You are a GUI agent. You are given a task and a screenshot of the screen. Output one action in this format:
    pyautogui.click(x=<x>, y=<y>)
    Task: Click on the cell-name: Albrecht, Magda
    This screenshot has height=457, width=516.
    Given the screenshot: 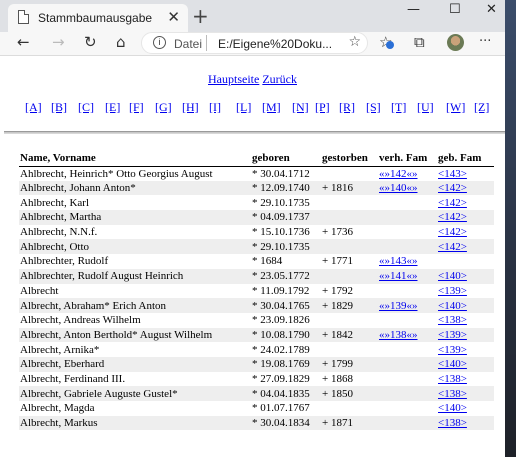 What is the action you would take?
    pyautogui.click(x=57, y=408)
    